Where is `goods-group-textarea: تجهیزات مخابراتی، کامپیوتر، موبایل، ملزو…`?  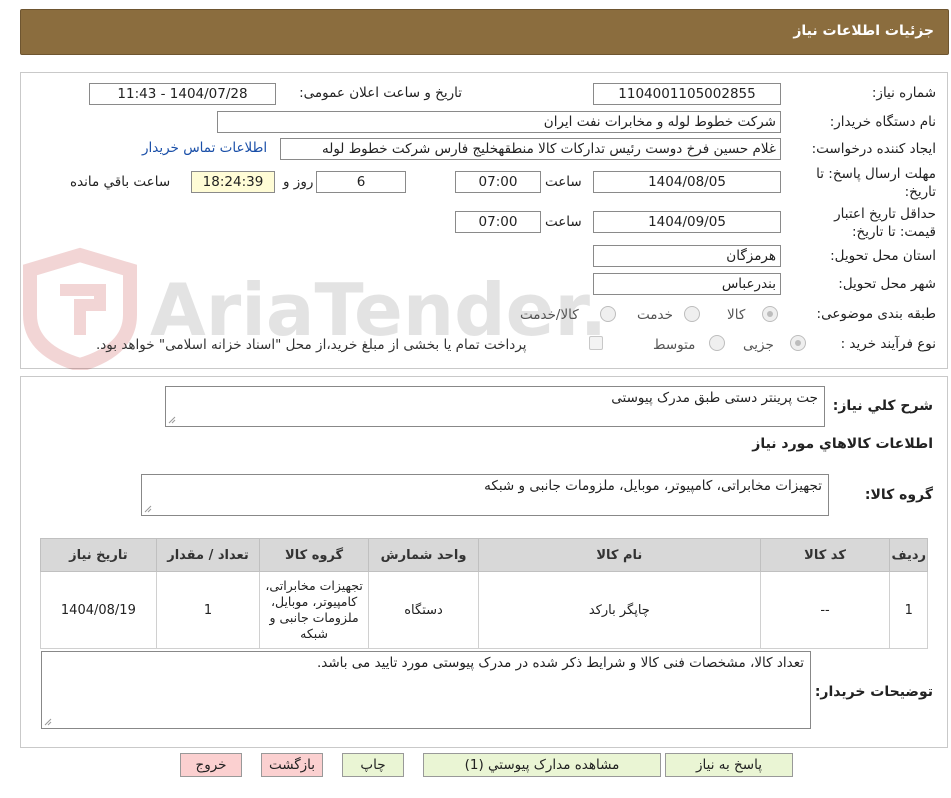 goods-group-textarea: تجهیزات مخابراتی، کامپیوتر، موبایل، ملزو… is located at coordinates (485, 495).